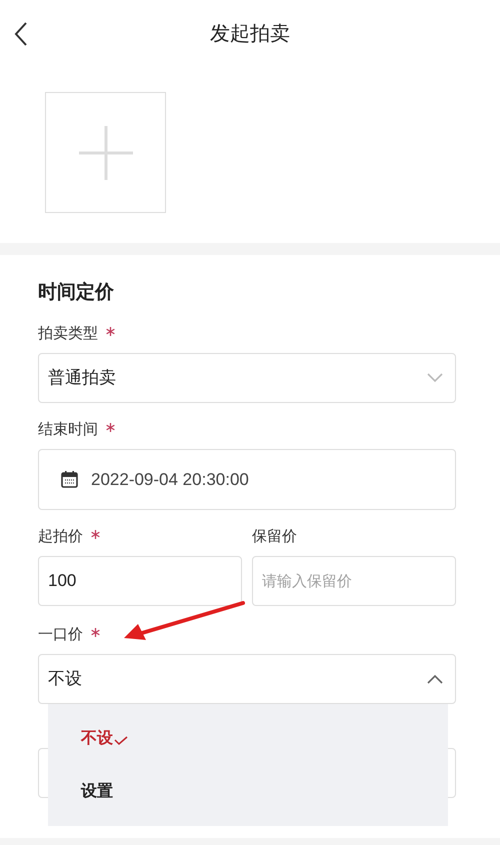 The height and width of the screenshot is (845, 500). What do you see at coordinates (68, 430) in the screenshot?
I see `field-label: 结束时间` at bounding box center [68, 430].